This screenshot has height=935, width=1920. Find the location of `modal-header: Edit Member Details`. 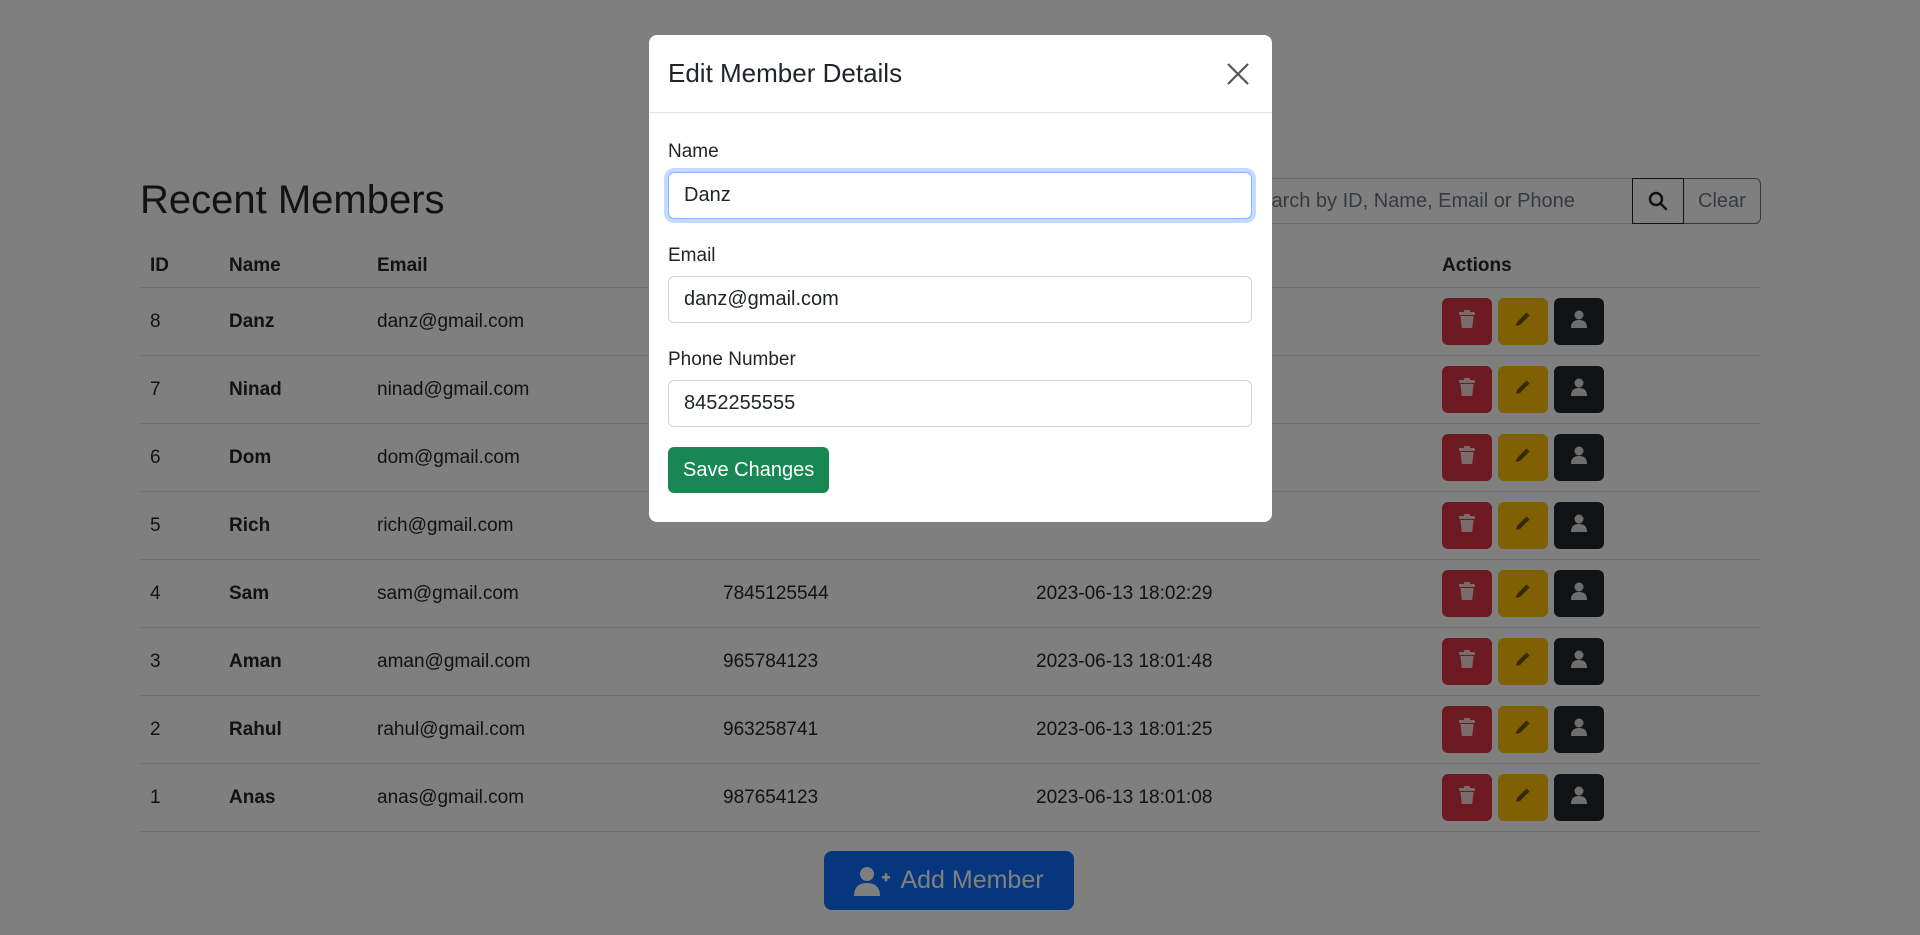

modal-header: Edit Member Details is located at coordinates (960, 74).